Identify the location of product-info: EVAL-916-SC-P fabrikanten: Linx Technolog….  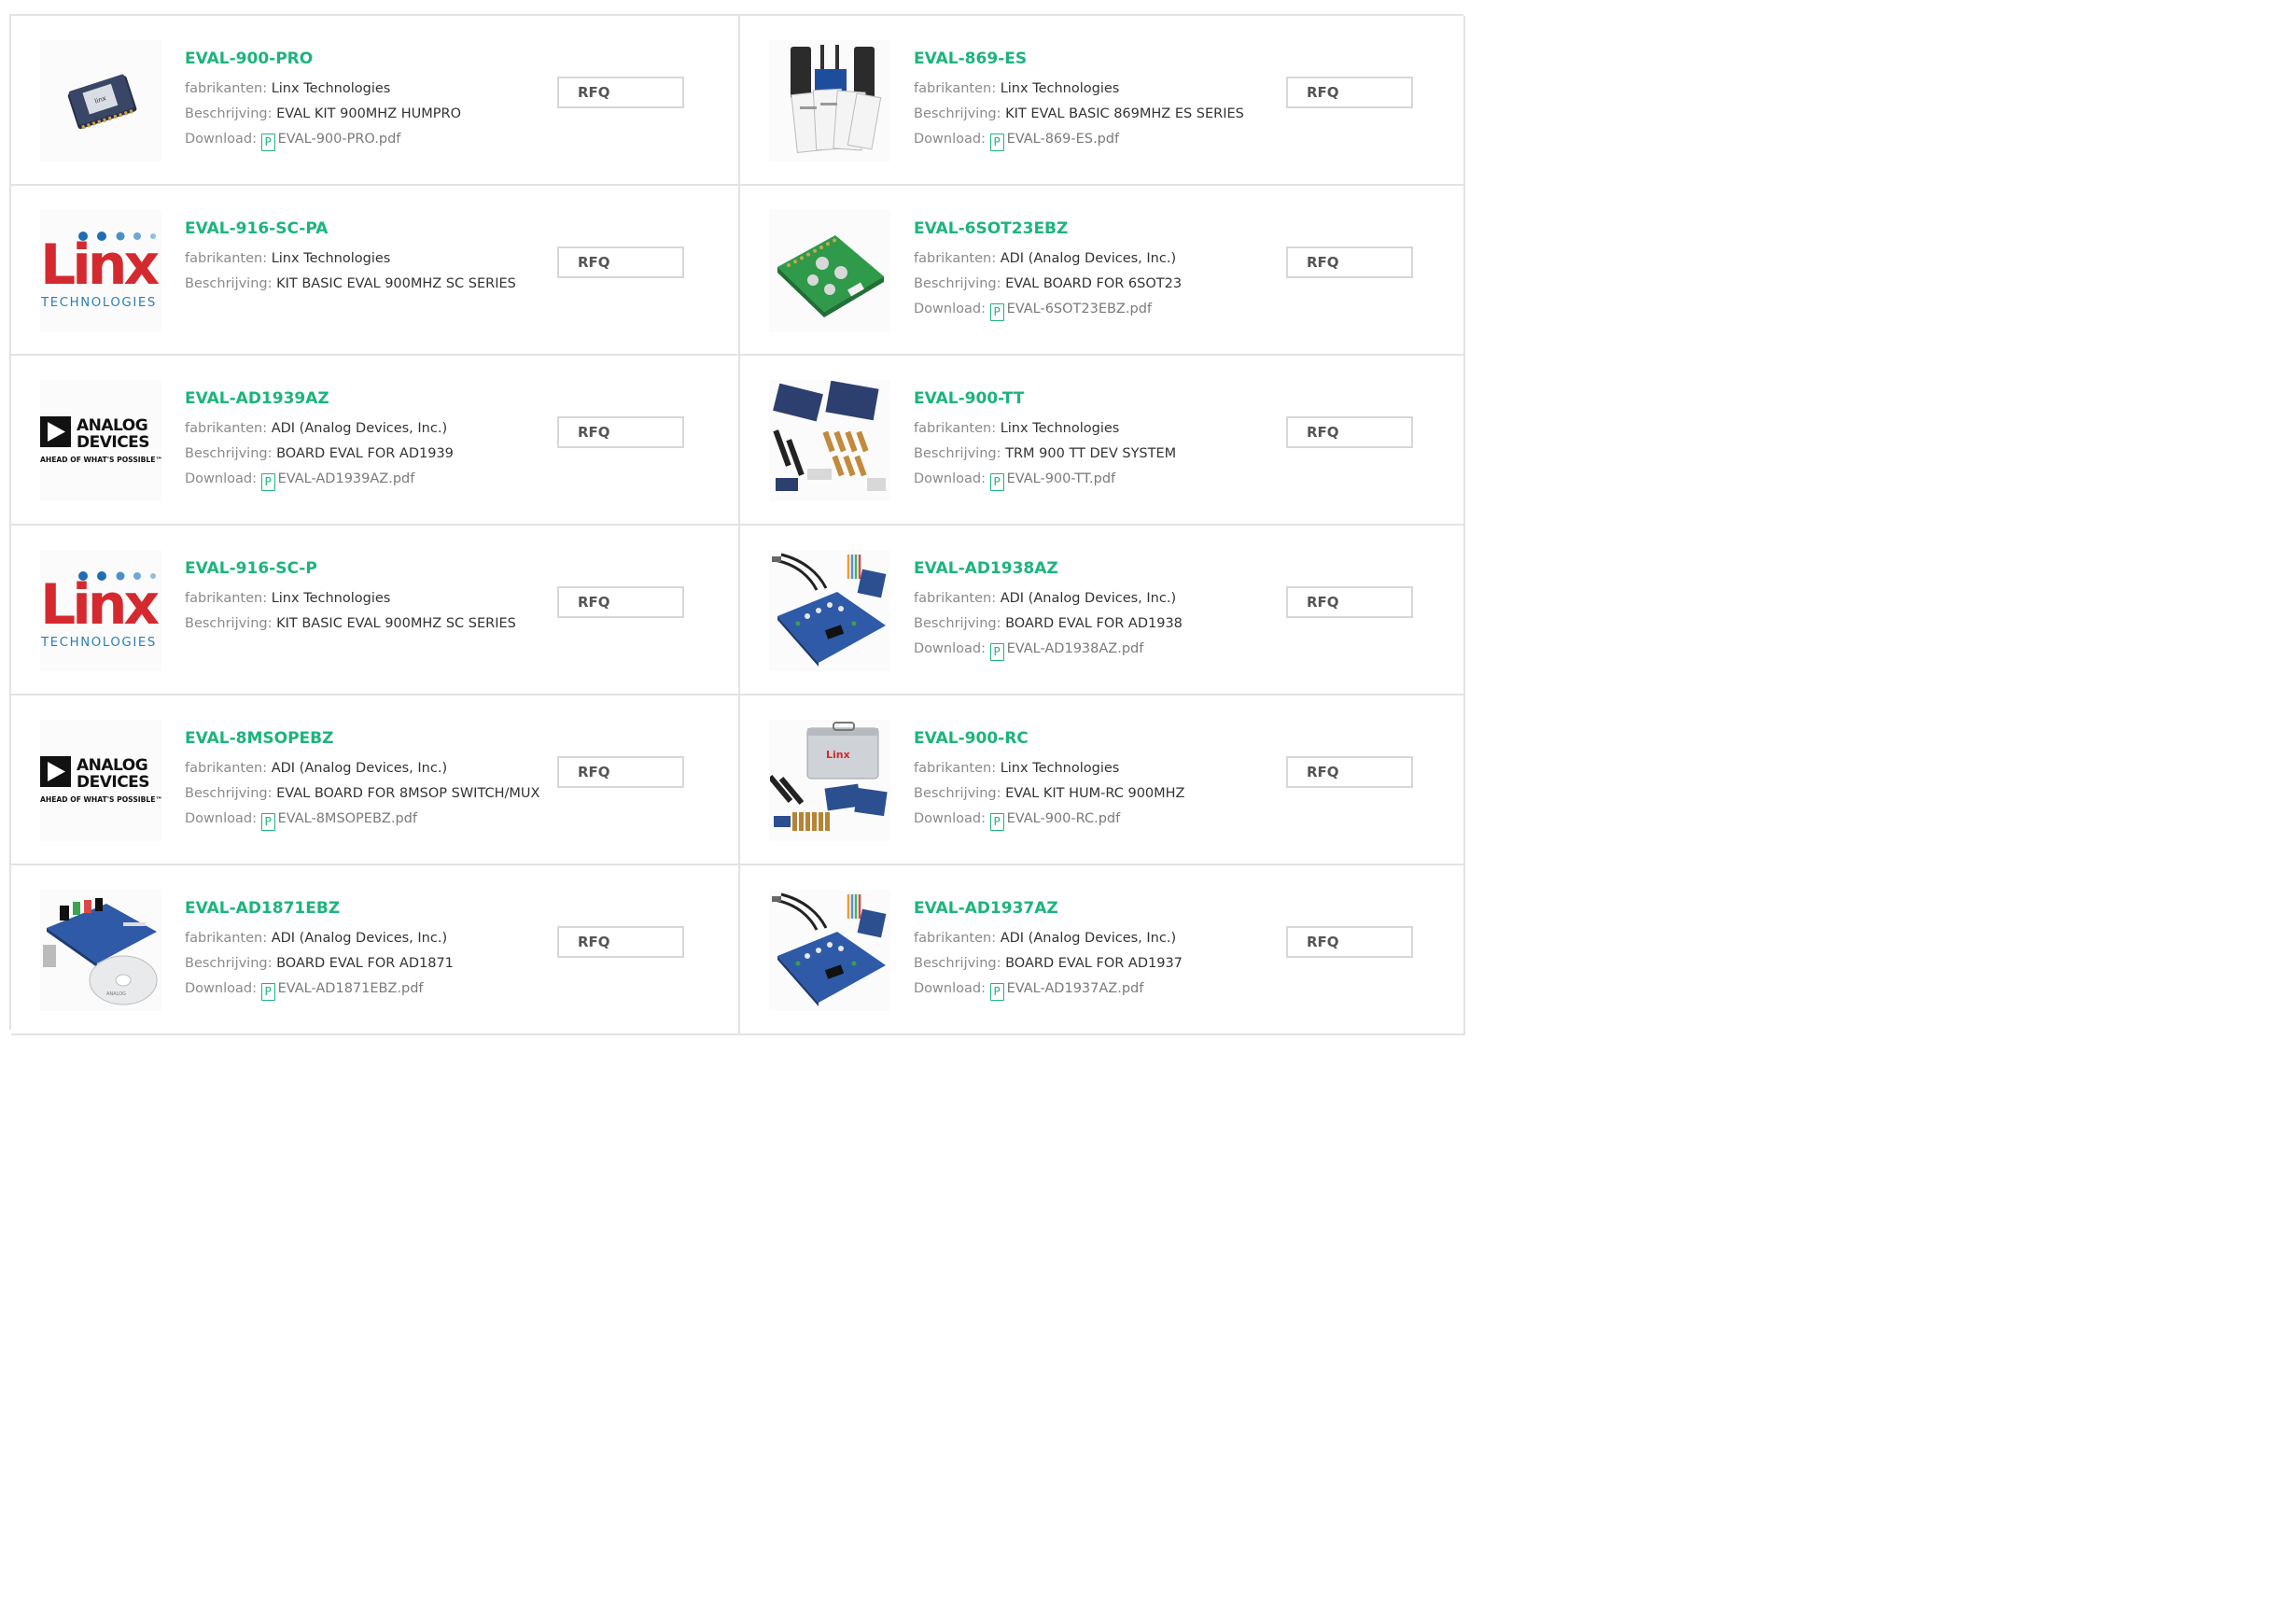
(354, 596).